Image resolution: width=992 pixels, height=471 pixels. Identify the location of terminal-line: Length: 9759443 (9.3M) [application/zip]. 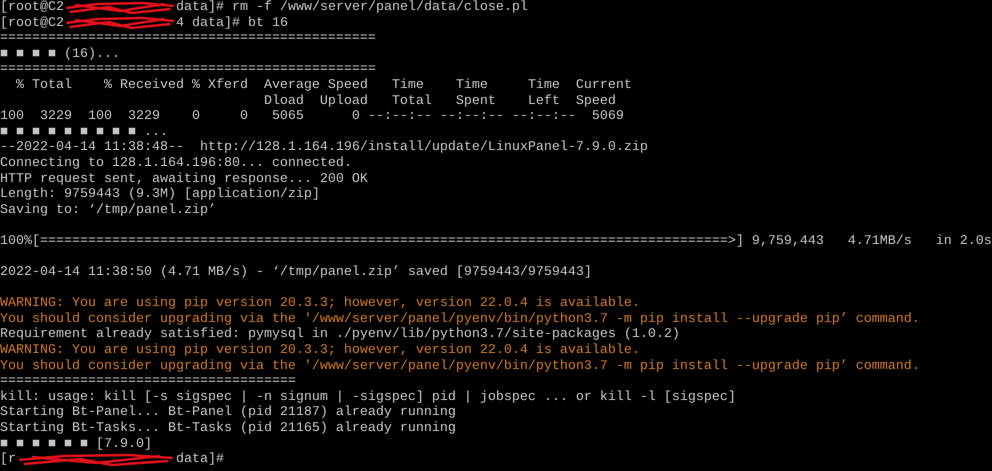
(160, 195).